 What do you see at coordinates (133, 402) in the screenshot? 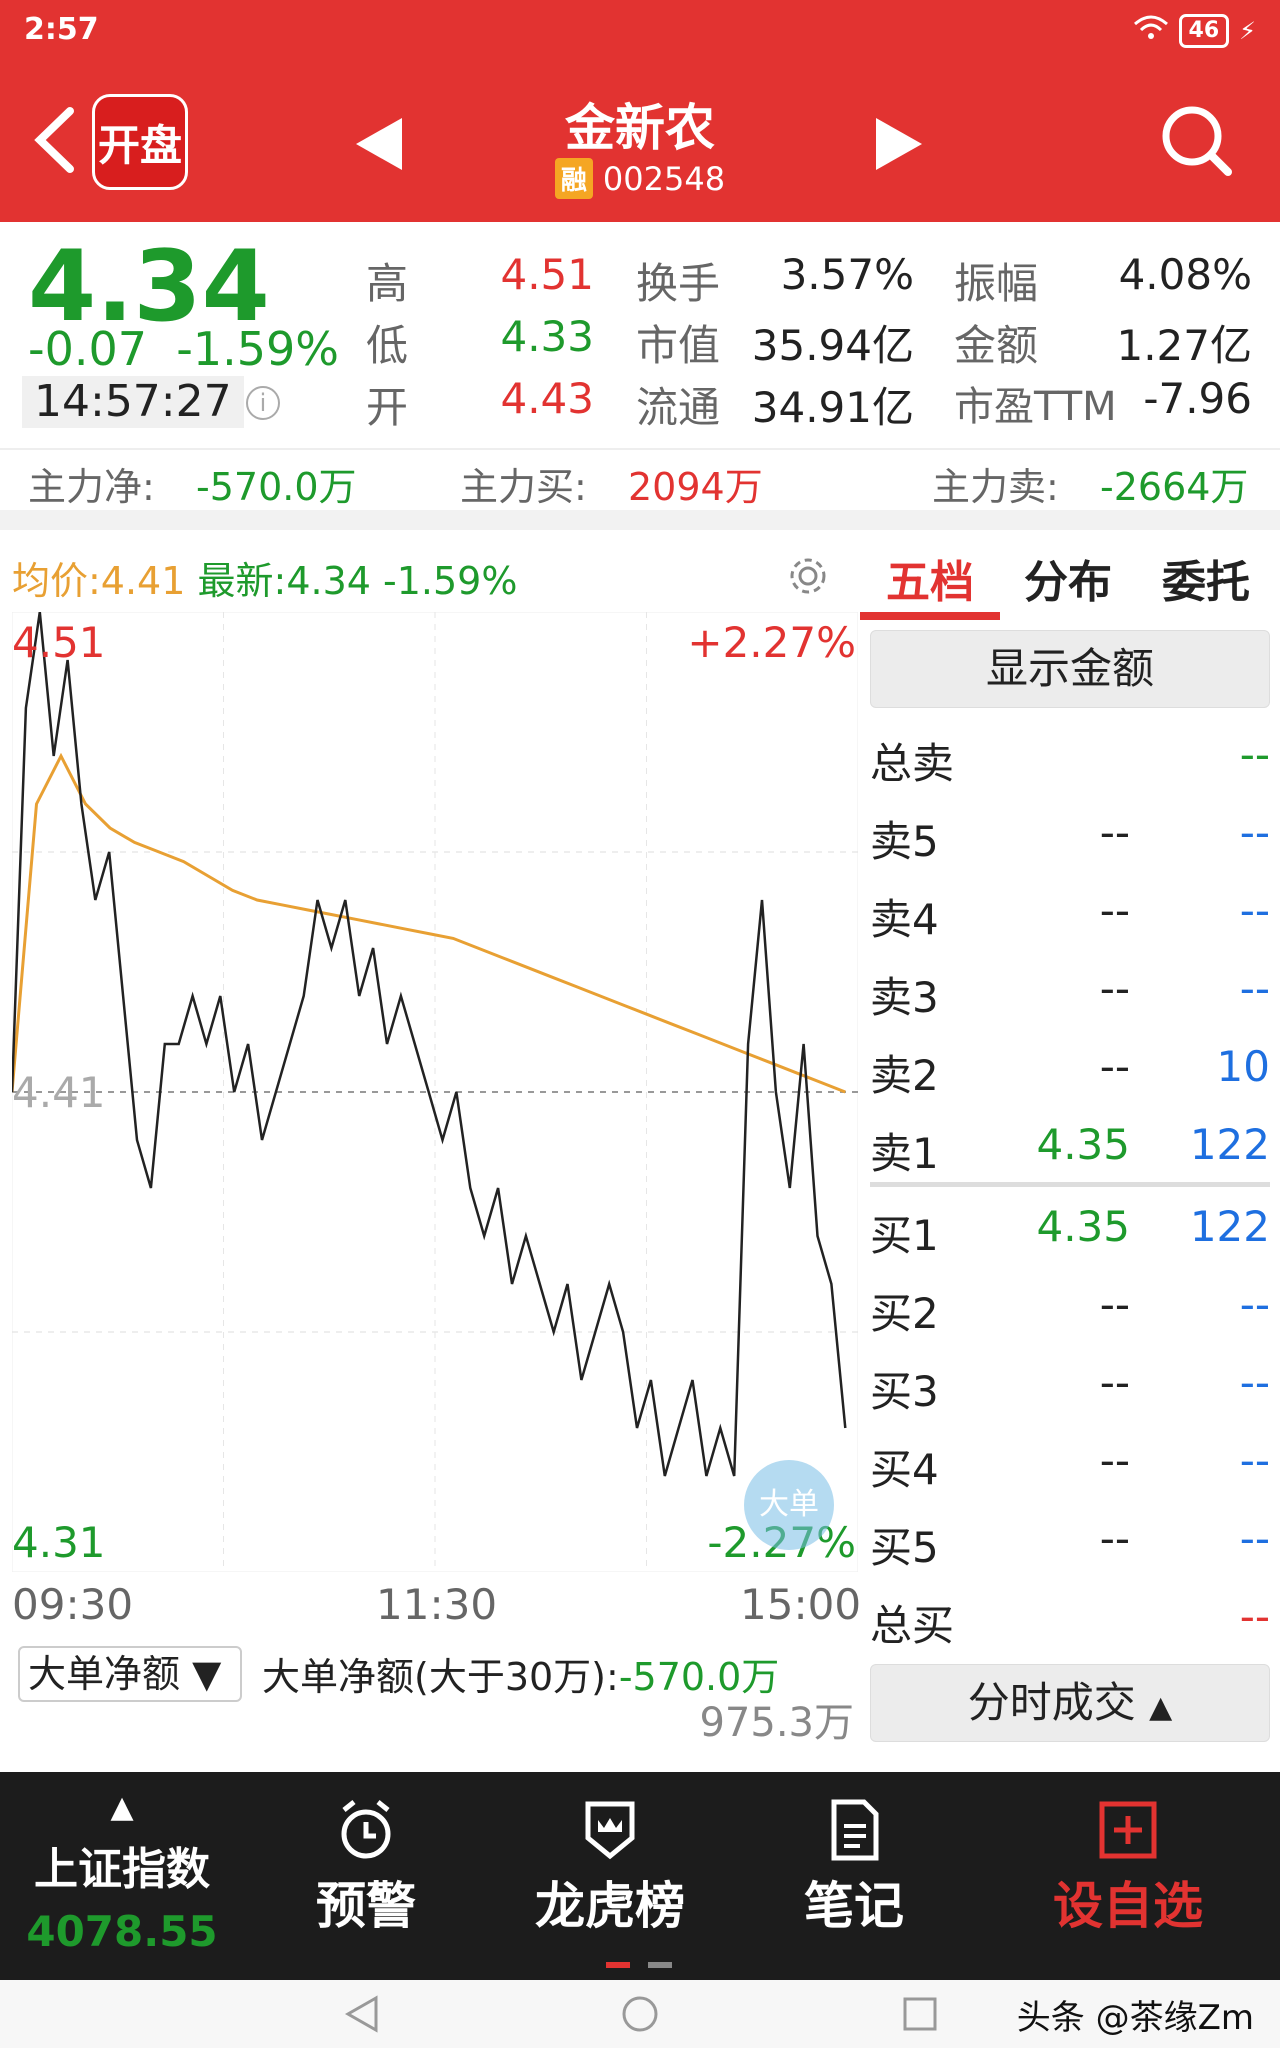
I see `quote-time: 14:57:27` at bounding box center [133, 402].